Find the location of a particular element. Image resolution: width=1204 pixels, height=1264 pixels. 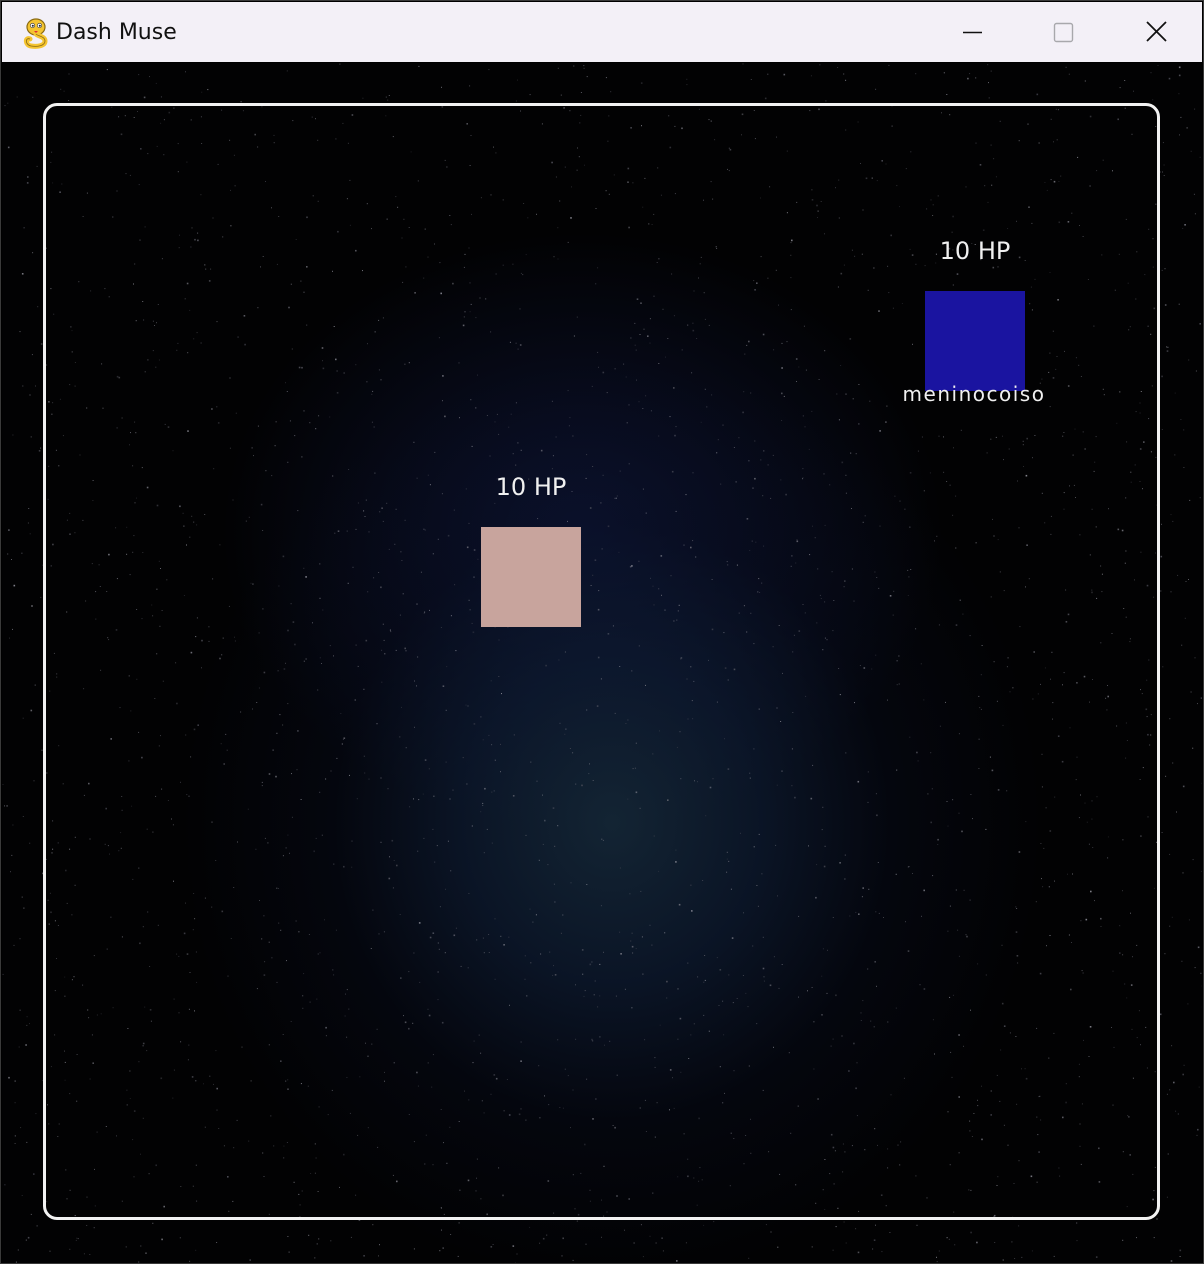

maximize-button is located at coordinates (1063, 32).